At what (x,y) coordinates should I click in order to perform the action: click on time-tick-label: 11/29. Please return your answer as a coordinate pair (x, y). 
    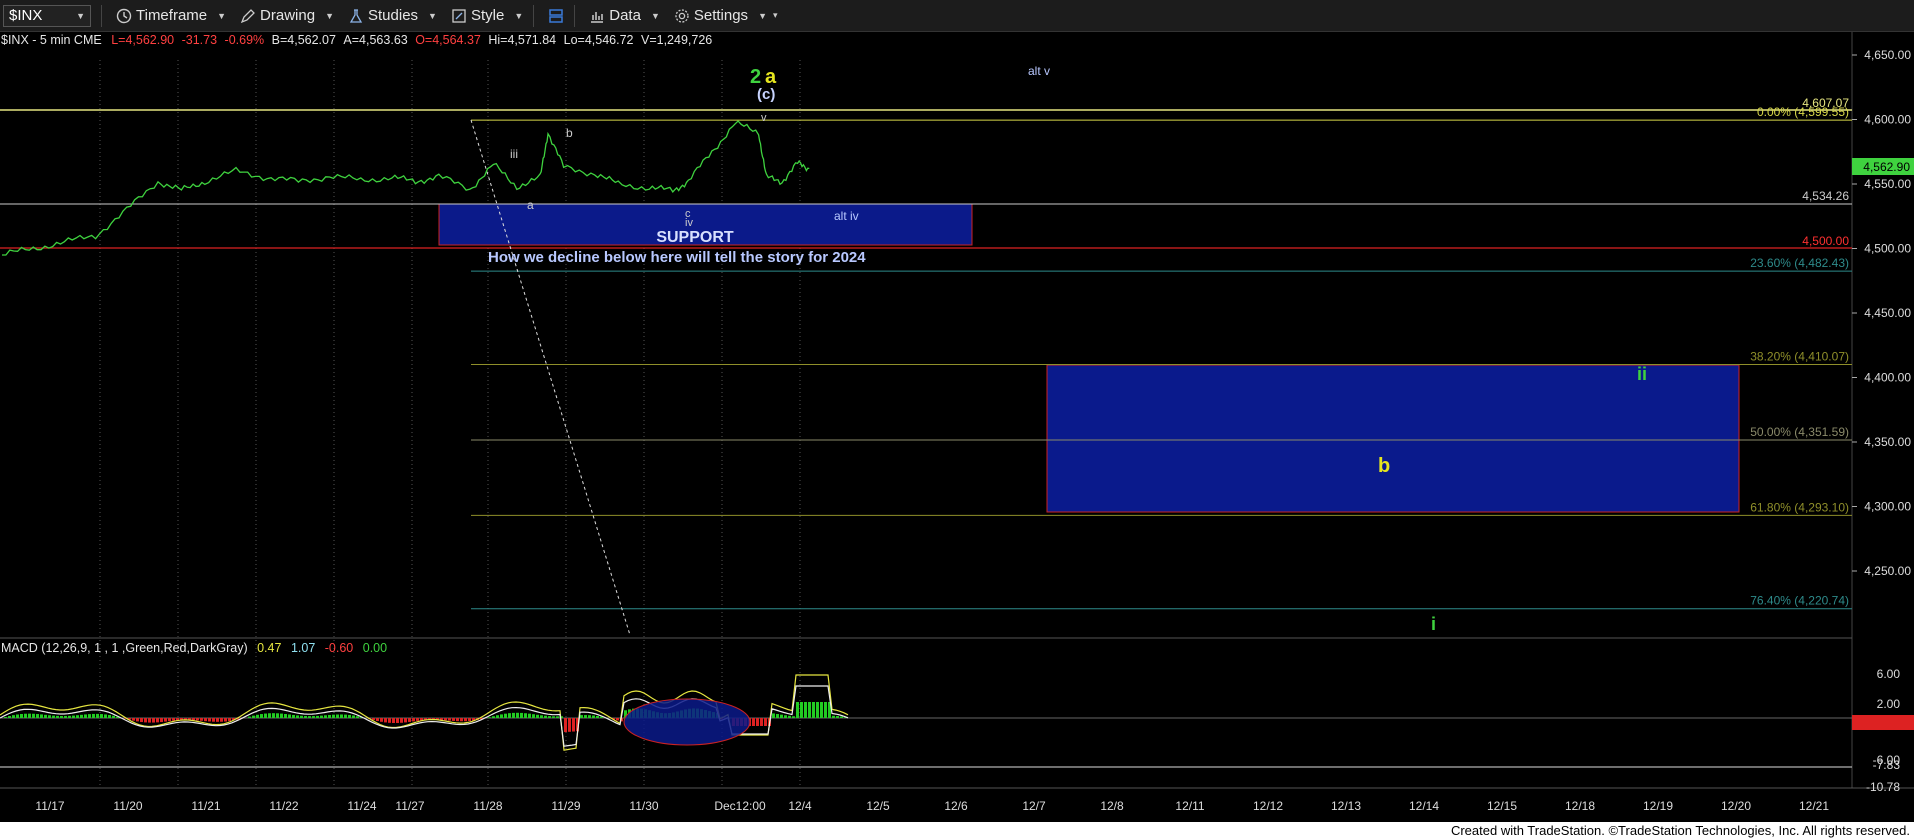
    Looking at the image, I should click on (565, 806).